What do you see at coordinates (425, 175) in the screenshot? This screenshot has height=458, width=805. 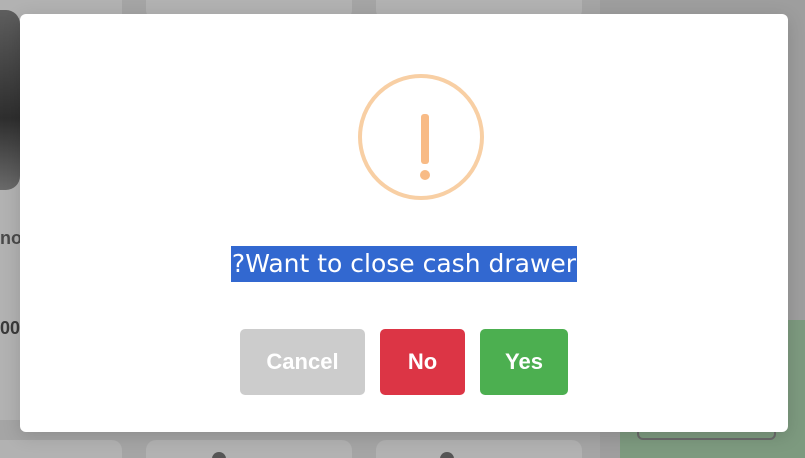 I see `exclamation-dot` at bounding box center [425, 175].